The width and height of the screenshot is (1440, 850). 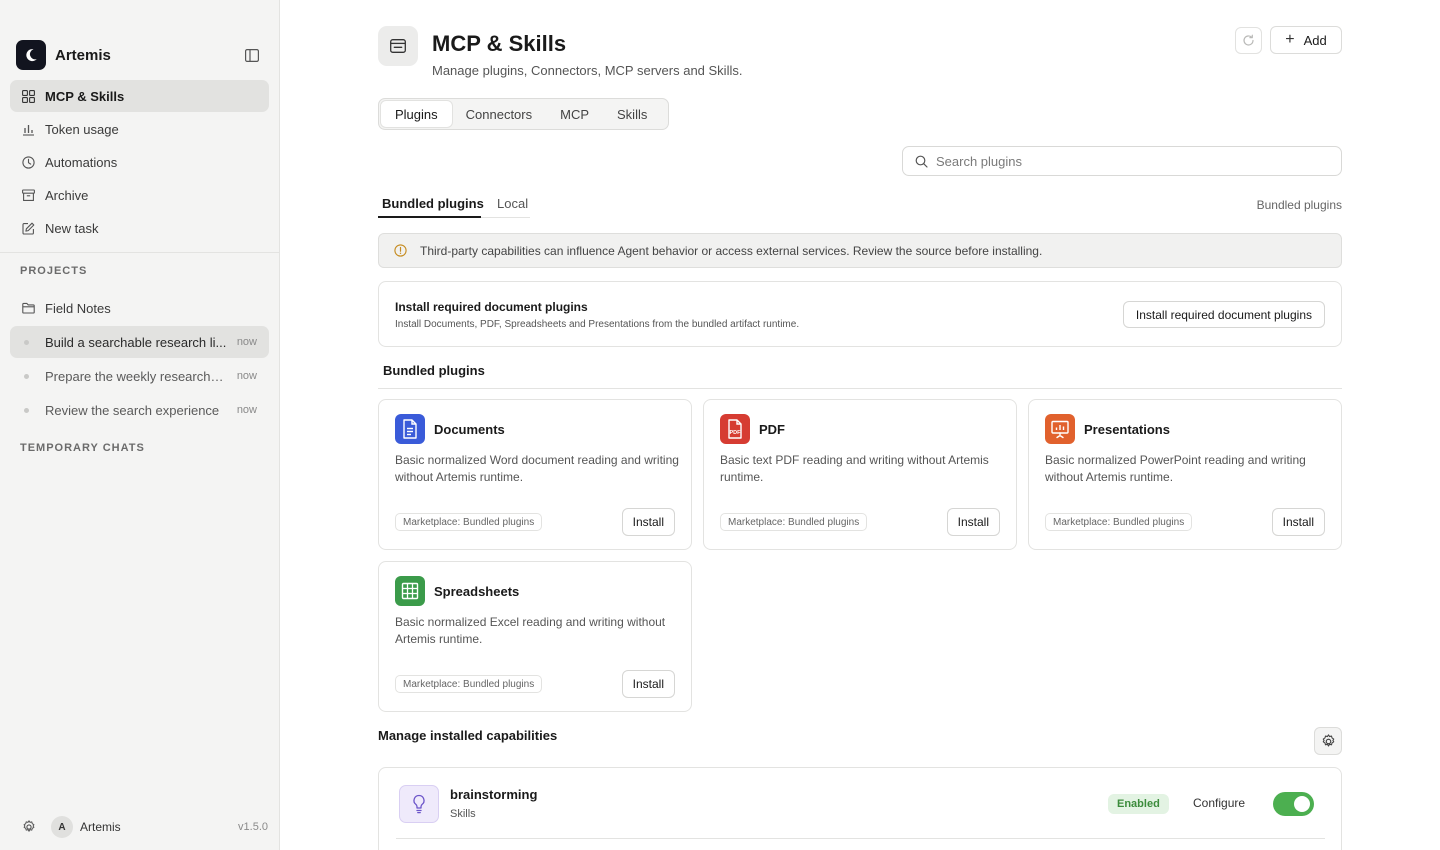 I want to click on user-name: Artemis, so click(x=100, y=827).